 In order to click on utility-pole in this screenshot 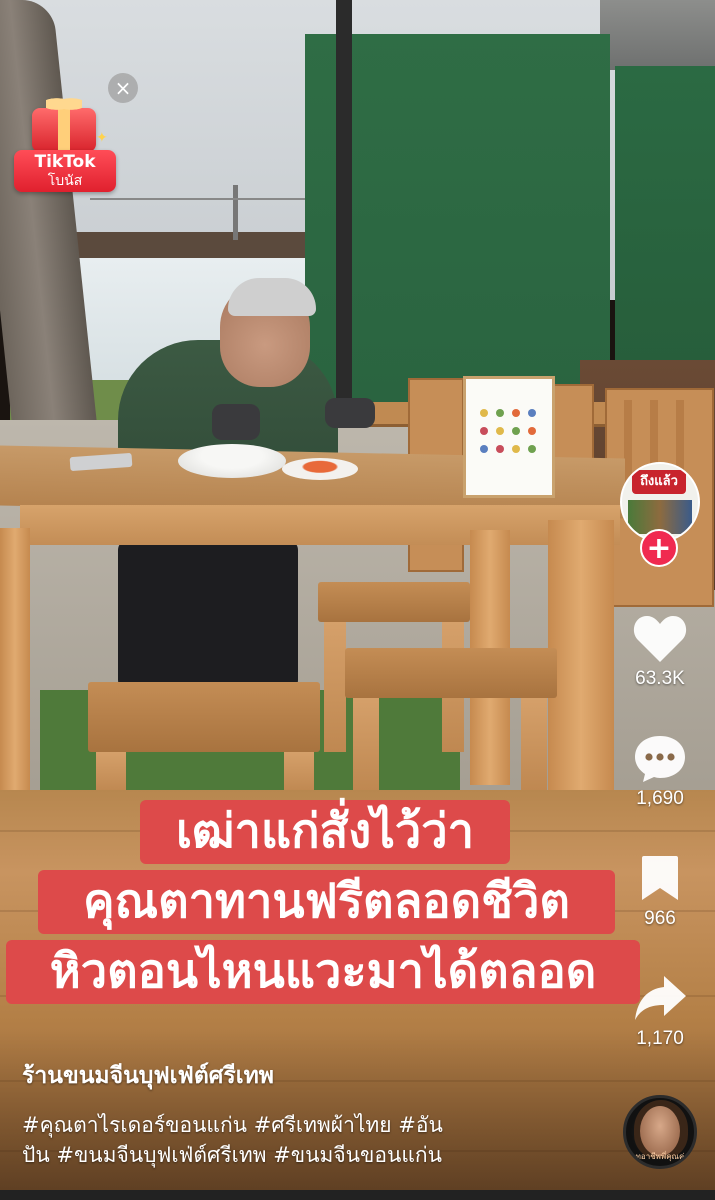, I will do `click(235, 212)`.